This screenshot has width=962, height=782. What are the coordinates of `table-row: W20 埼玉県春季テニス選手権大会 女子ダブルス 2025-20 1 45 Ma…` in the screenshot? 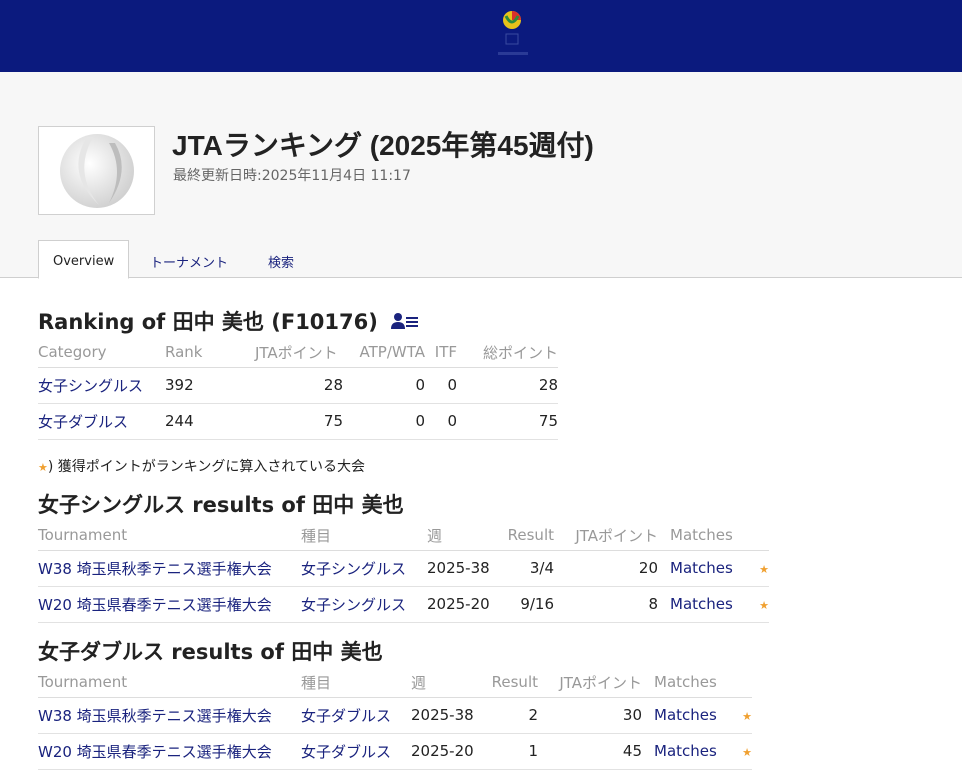 It's located at (395, 751).